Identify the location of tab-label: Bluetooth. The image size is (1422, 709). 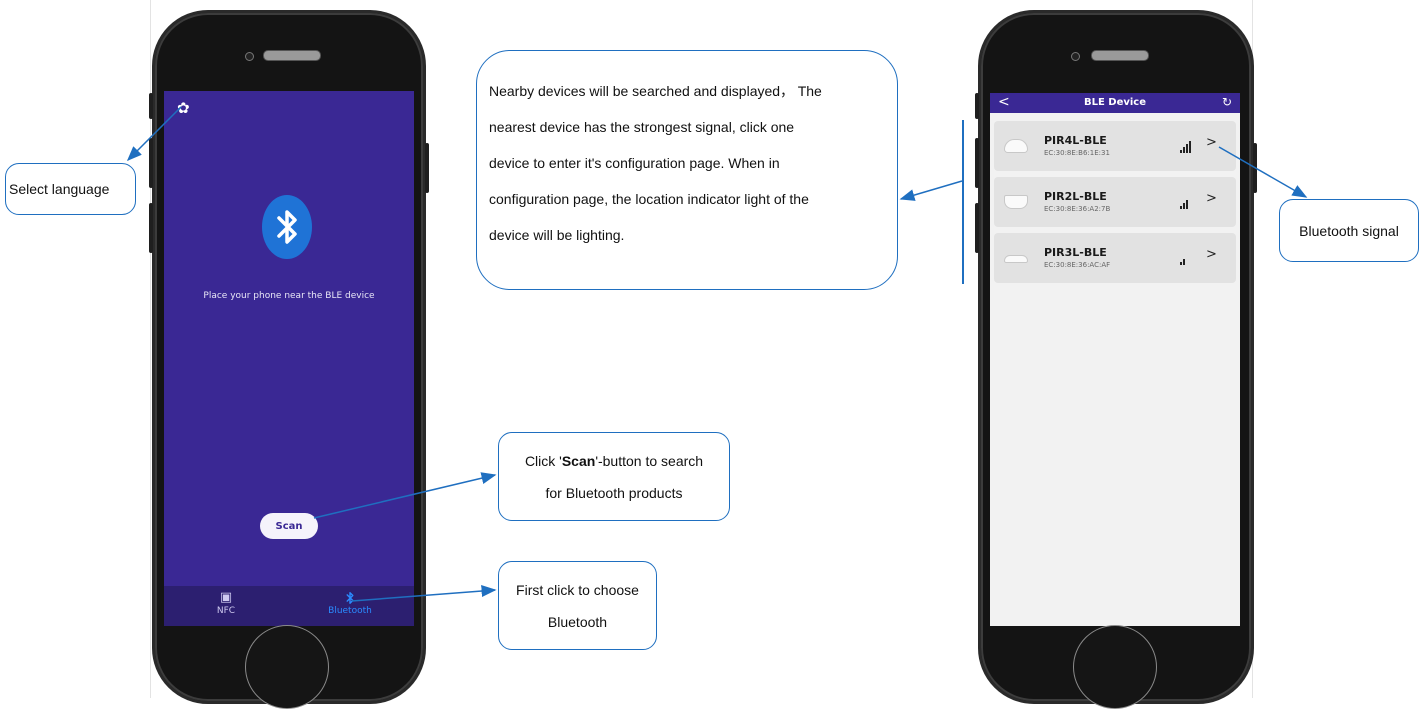
(350, 611).